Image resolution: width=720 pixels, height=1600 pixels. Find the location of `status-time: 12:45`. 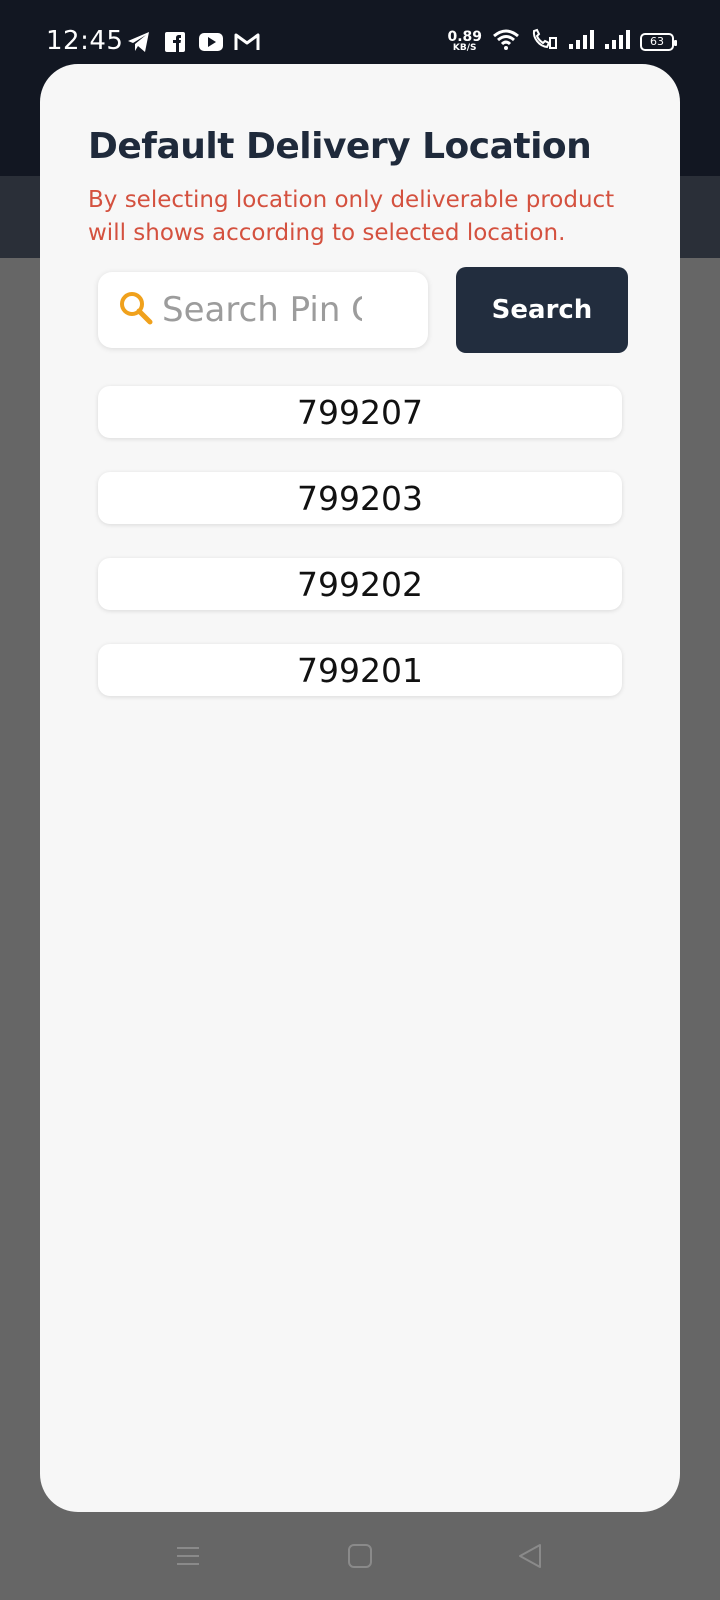

status-time: 12:45 is located at coordinates (85, 41).